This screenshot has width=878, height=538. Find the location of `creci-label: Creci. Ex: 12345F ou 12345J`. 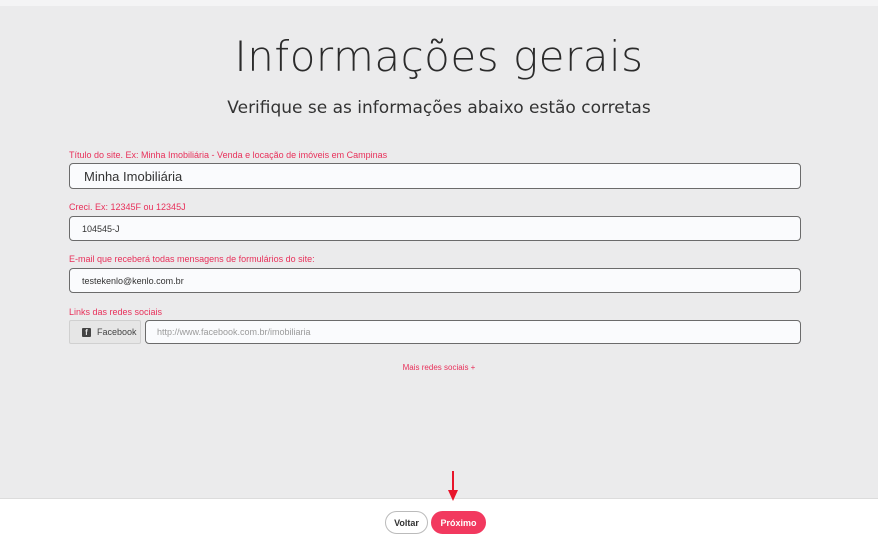

creci-label: Creci. Ex: 12345F ou 12345J is located at coordinates (127, 207).